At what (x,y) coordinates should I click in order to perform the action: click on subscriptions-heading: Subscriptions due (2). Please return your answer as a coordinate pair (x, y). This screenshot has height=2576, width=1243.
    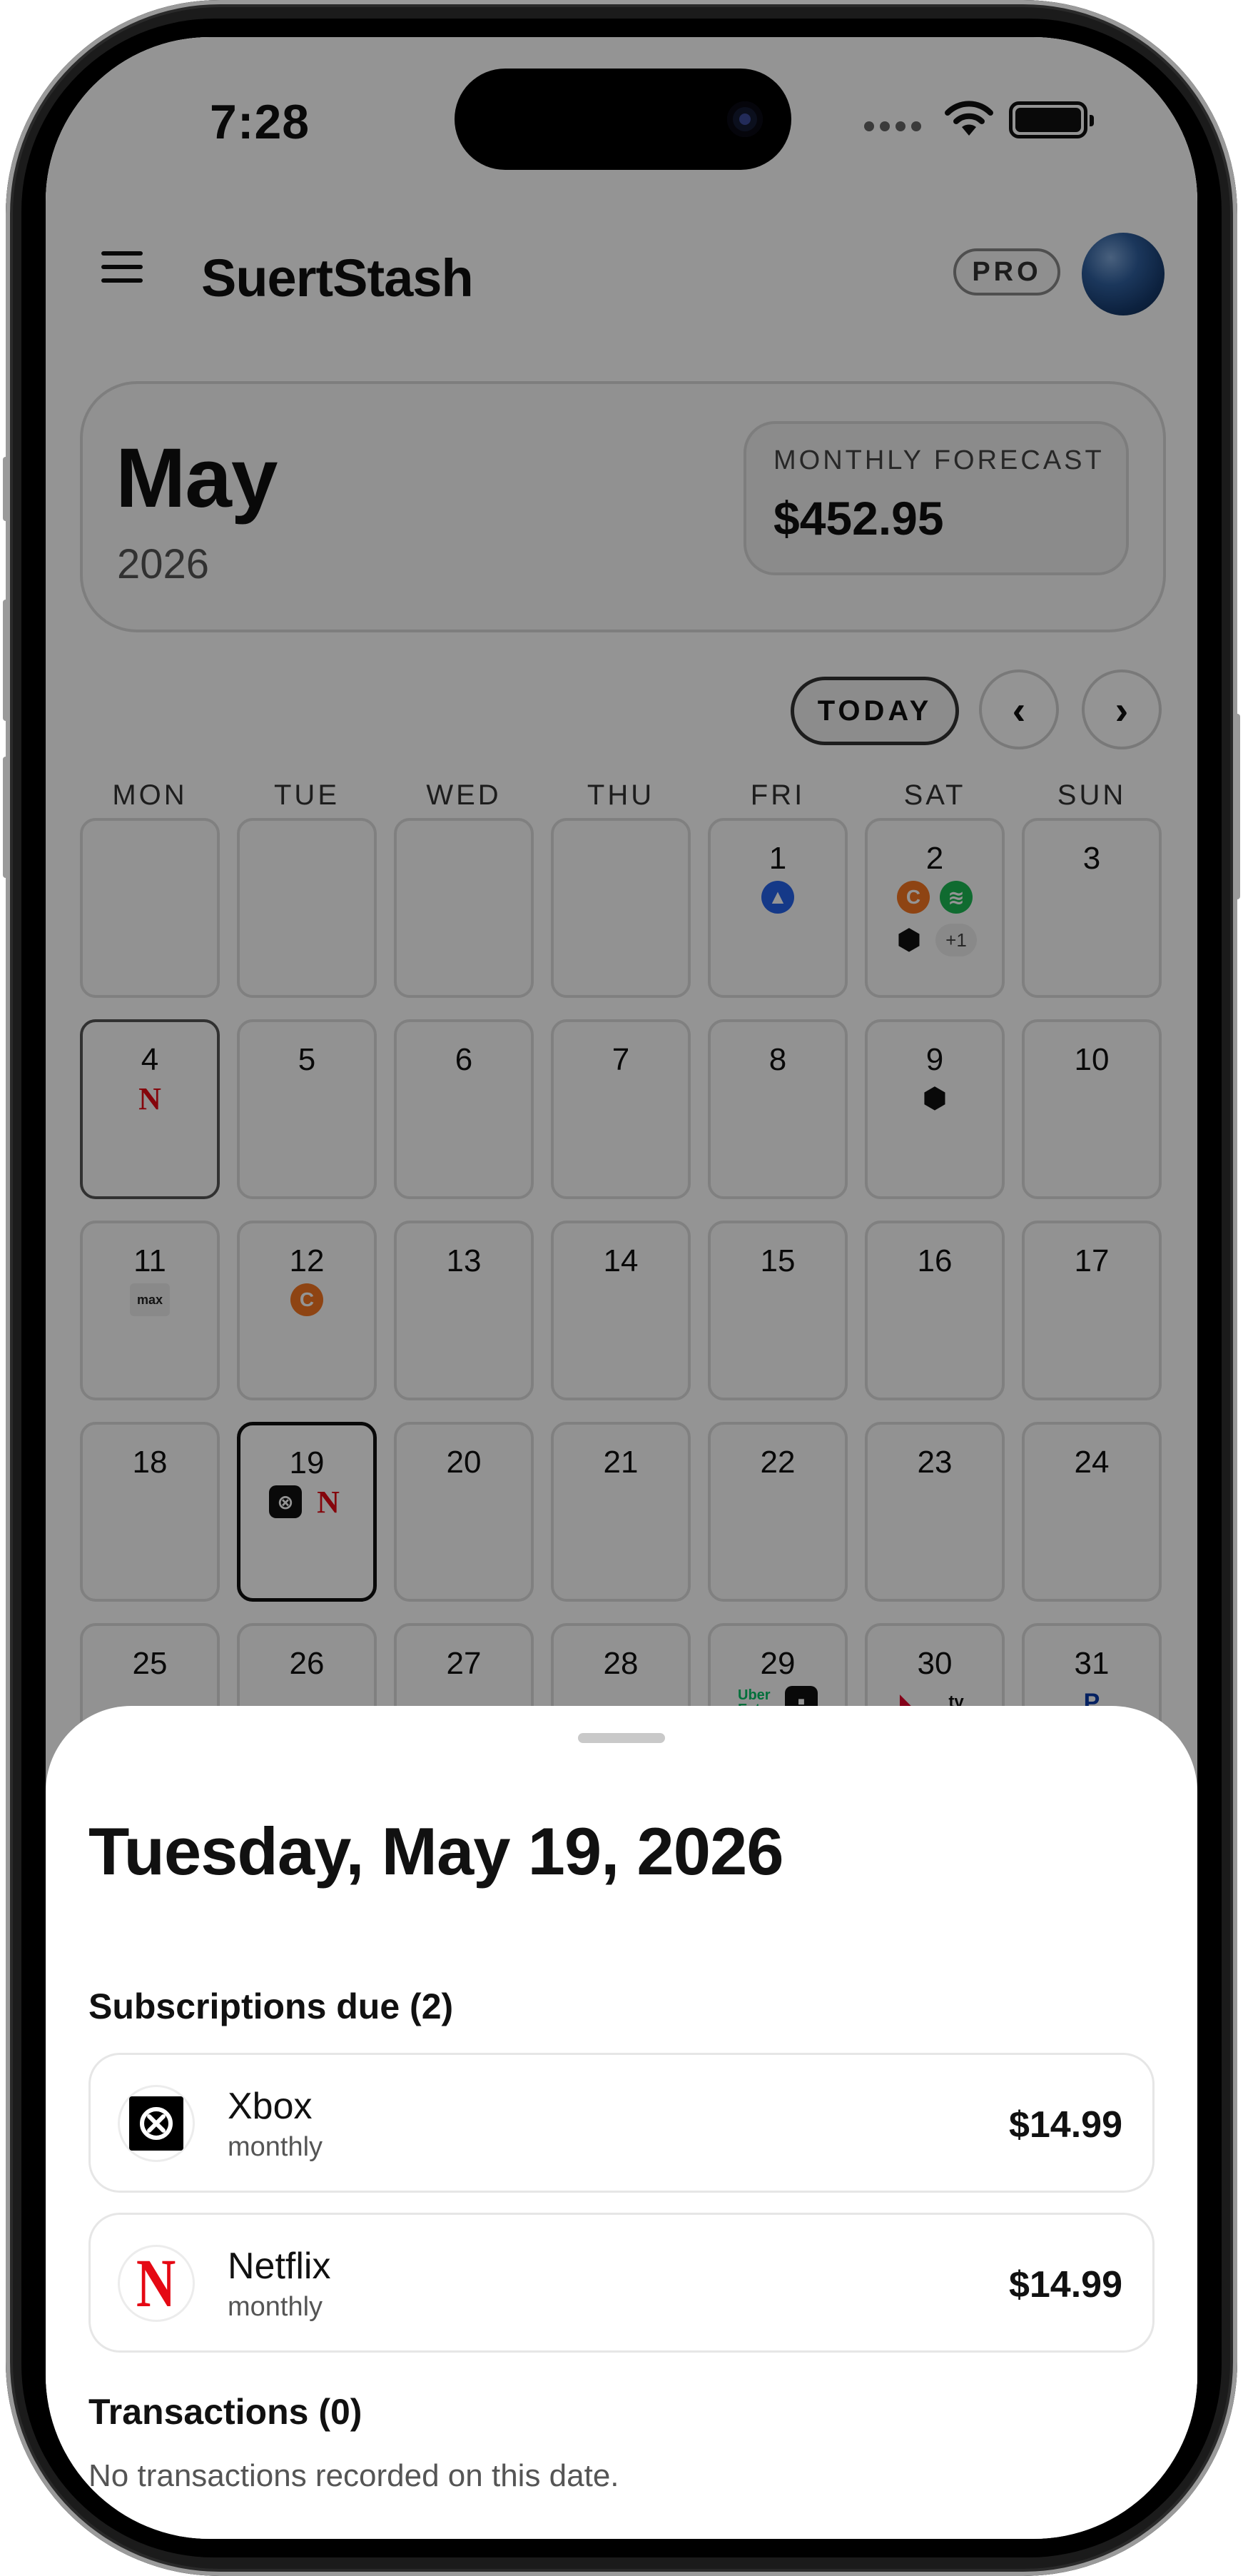
    Looking at the image, I should click on (271, 2006).